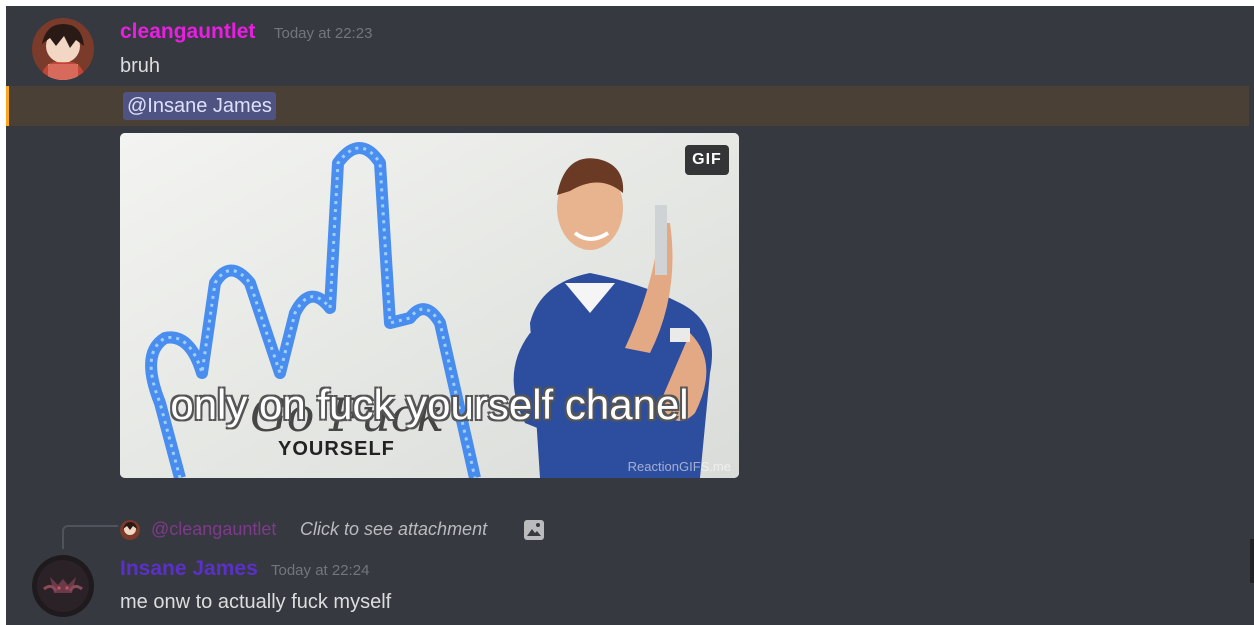  I want to click on reply-author: @cleangauntlet, so click(213, 529).